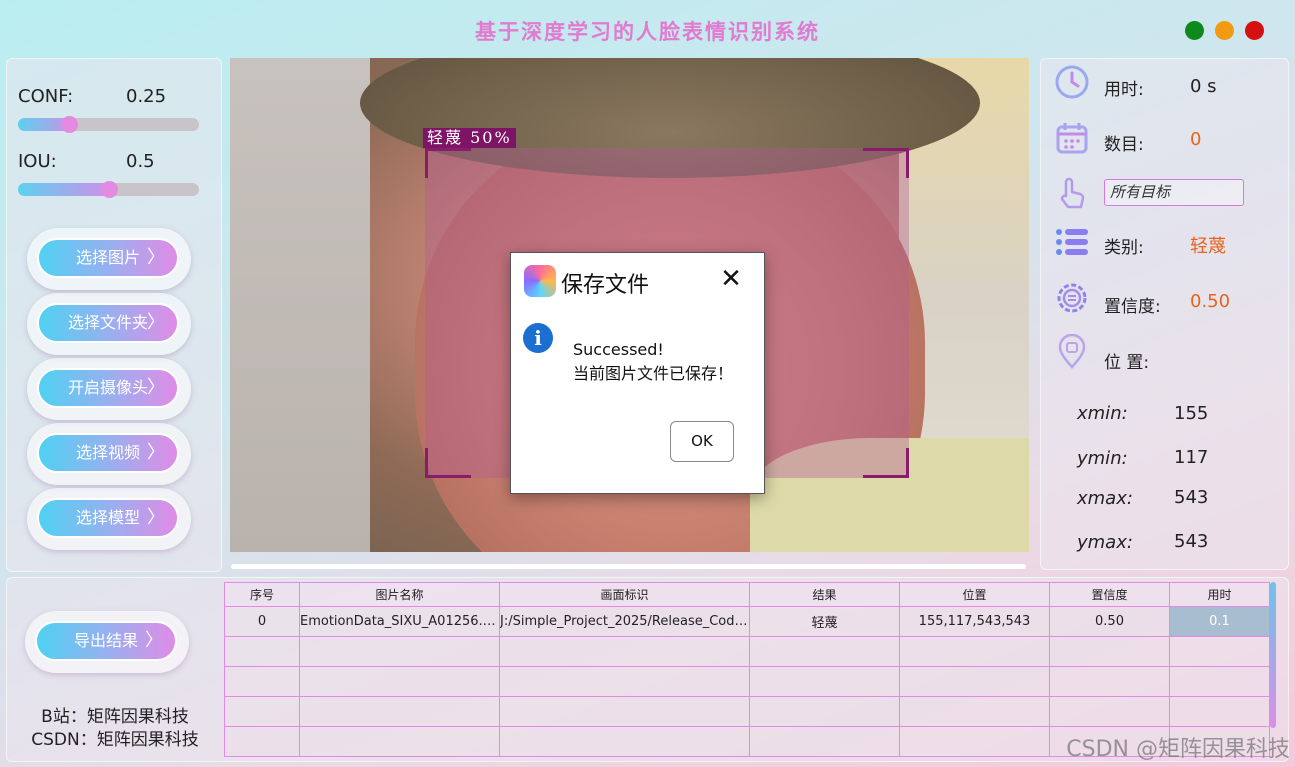 The image size is (1295, 767). I want to click on bilibili-credit: B站：矩阵因果科技, so click(115, 717).